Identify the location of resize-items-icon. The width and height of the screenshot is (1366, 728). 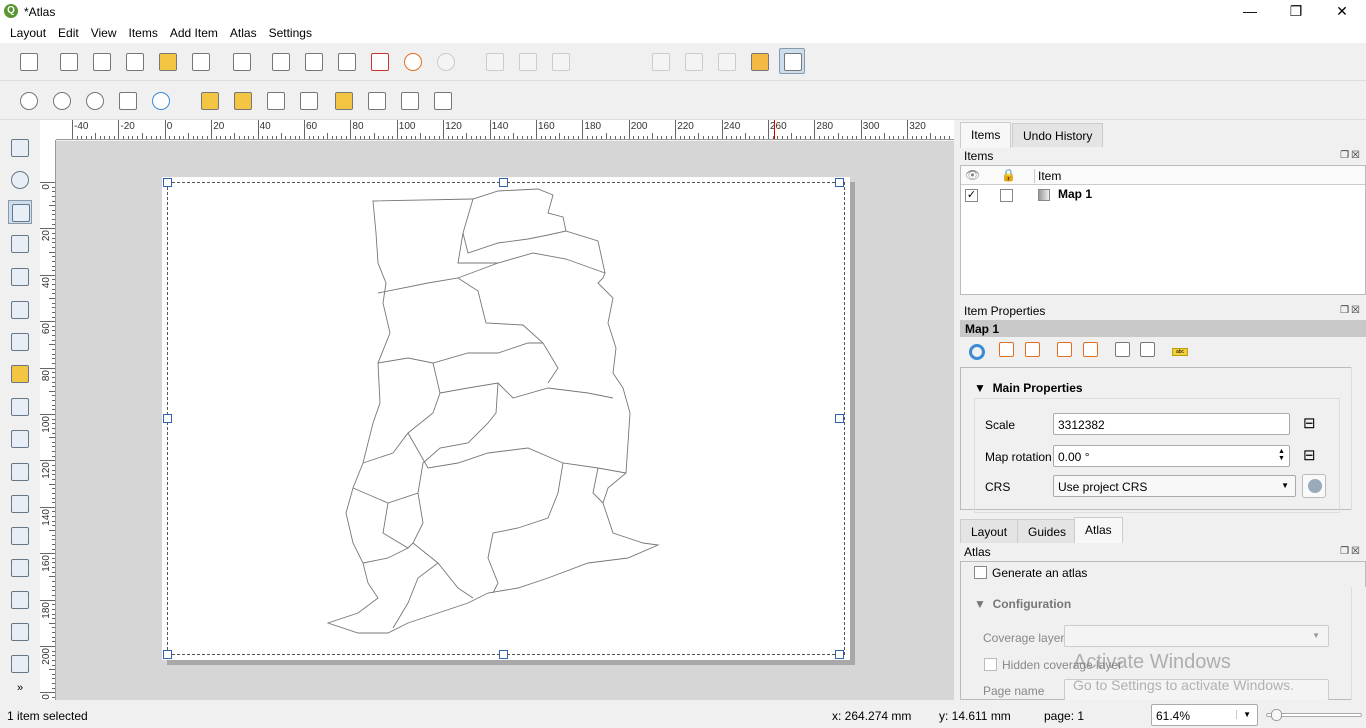
(443, 101).